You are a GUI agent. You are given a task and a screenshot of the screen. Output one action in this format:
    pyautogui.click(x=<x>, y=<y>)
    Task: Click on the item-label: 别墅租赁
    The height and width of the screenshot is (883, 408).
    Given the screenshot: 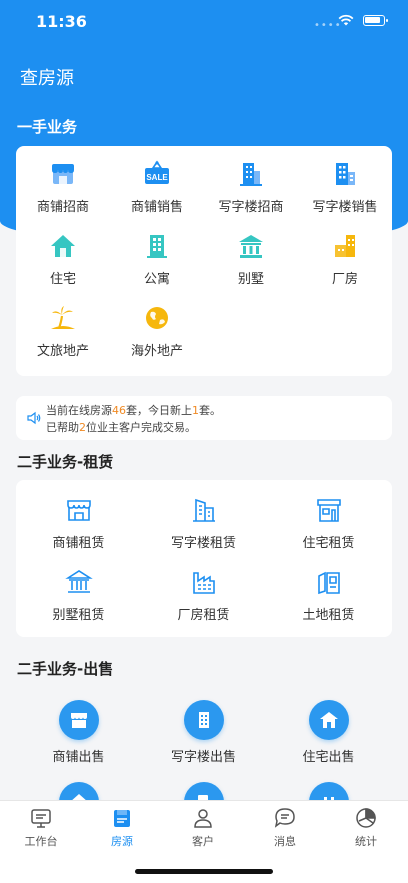 What is the action you would take?
    pyautogui.click(x=78, y=615)
    